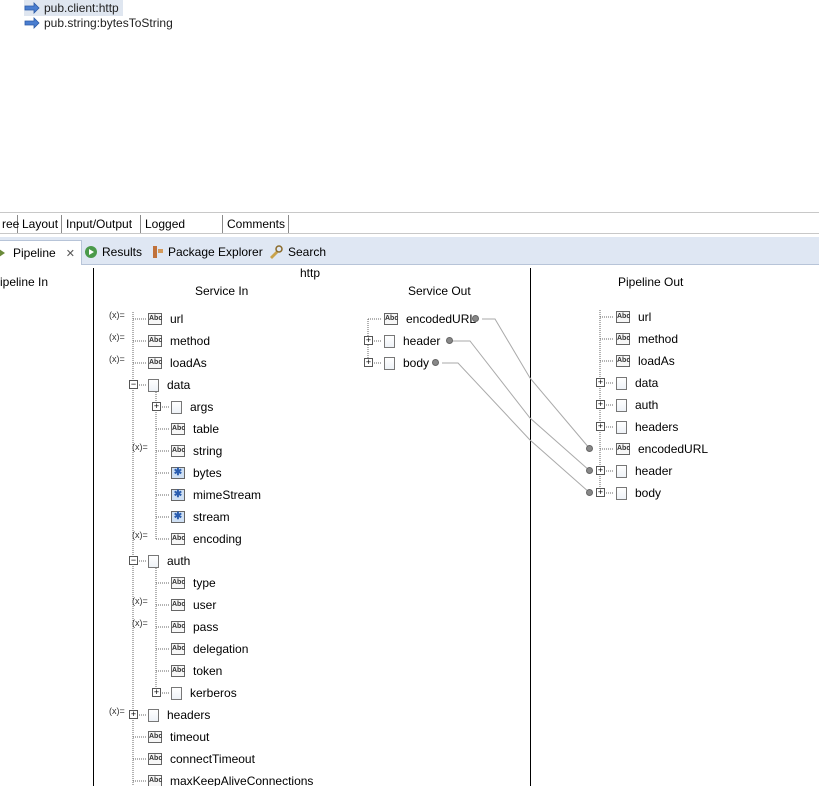 Image resolution: width=819 pixels, height=786 pixels. I want to click on tab-pipeline: Pipeline ✕, so click(41, 252).